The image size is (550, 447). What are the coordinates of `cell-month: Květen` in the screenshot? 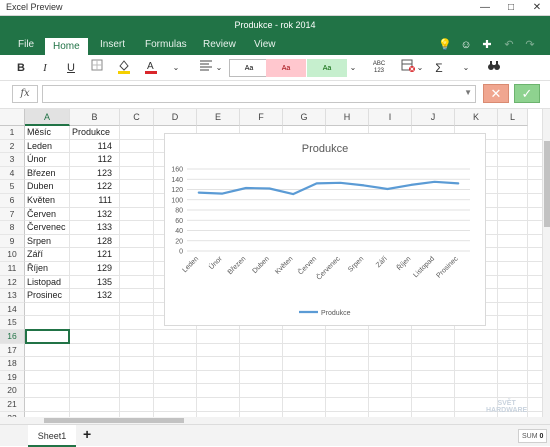 It's located at (48, 201).